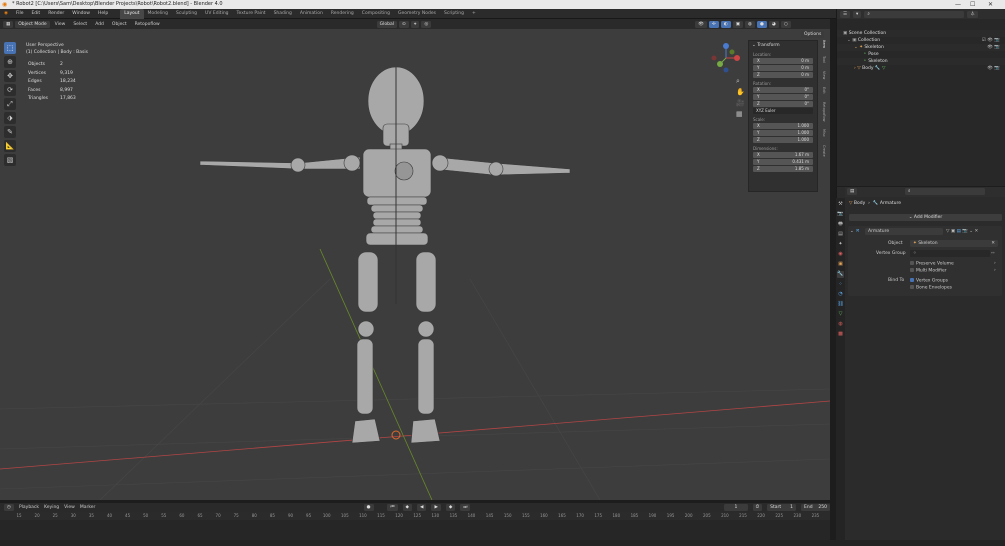 This screenshot has height=546, width=1005. Describe the element at coordinates (132, 13) in the screenshot. I see `tab-layout: Layout` at that location.